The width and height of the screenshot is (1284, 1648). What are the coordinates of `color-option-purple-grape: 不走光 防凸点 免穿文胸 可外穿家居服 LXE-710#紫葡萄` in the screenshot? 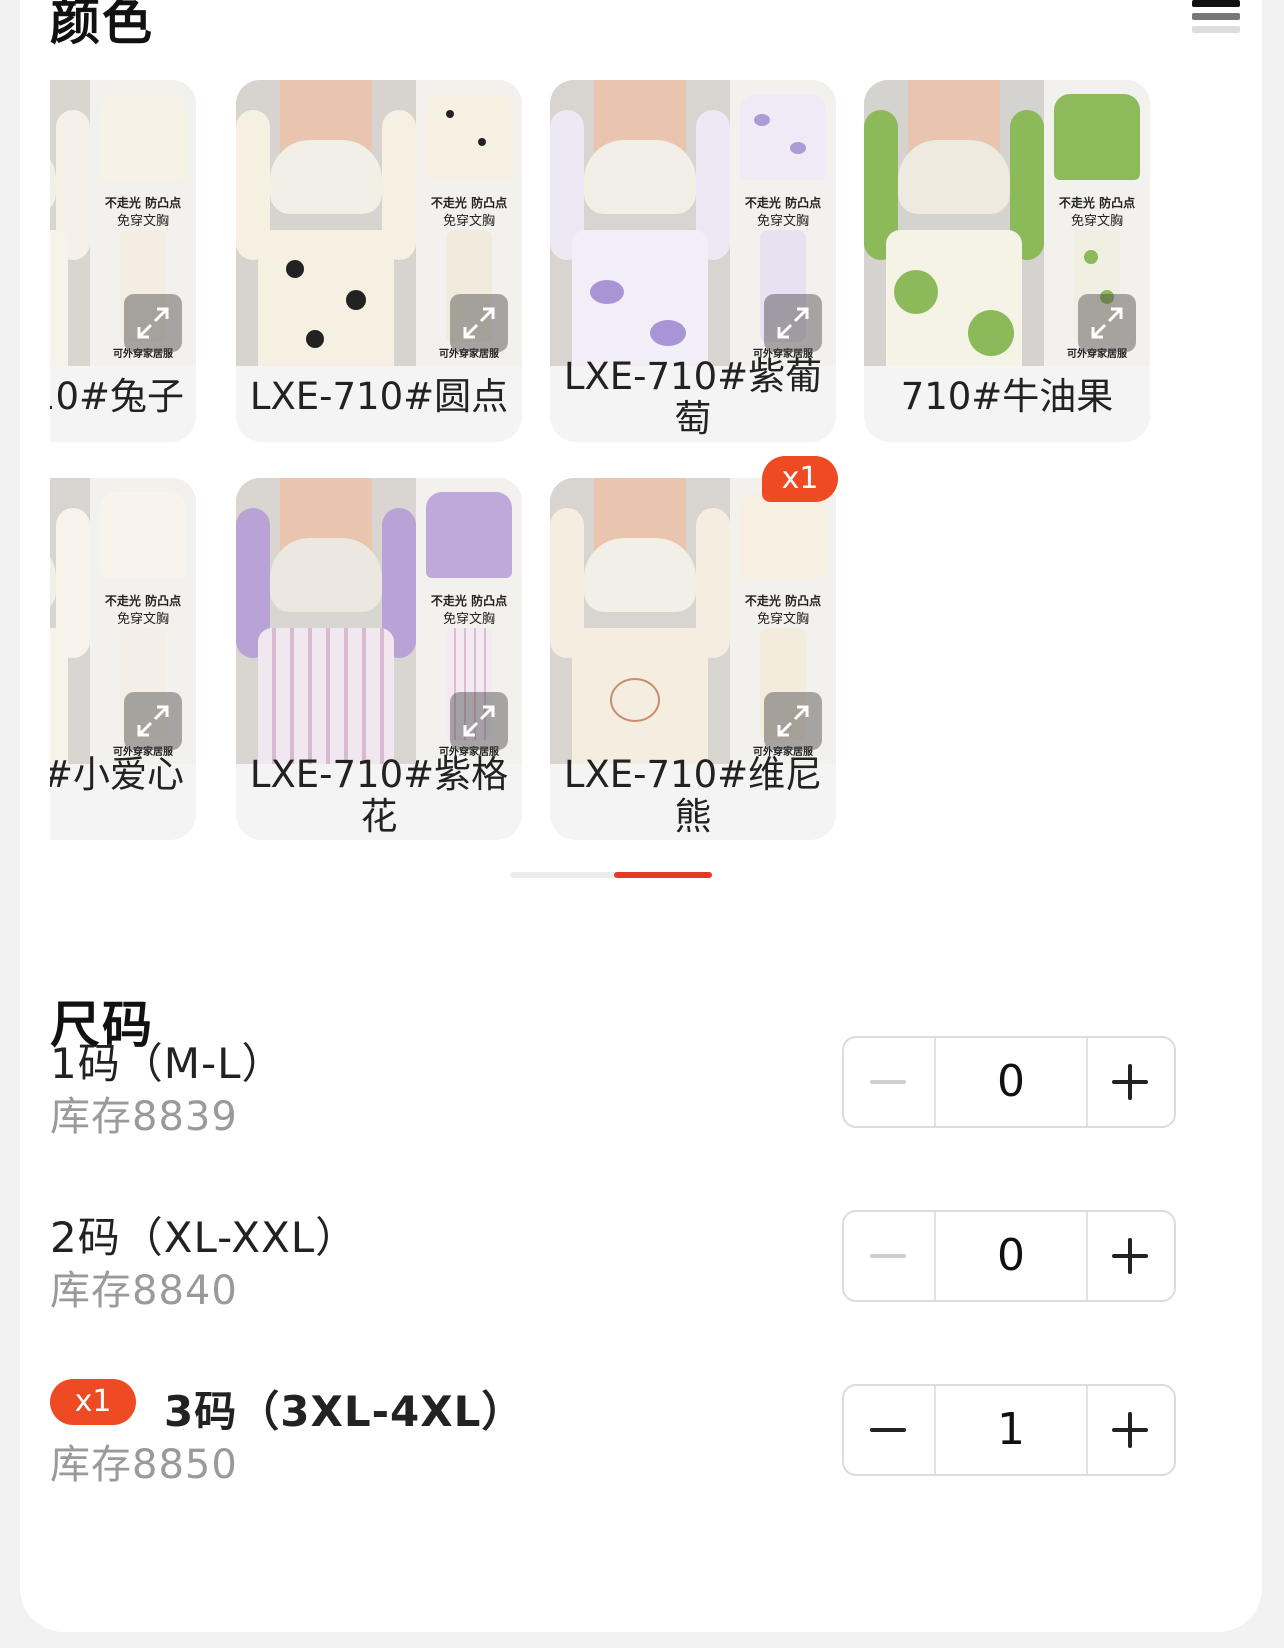 It's located at (693, 261).